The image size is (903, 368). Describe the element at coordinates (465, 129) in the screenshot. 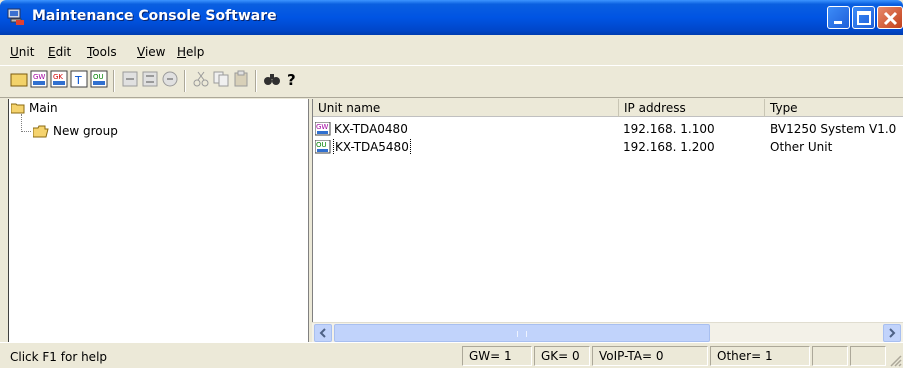

I see `cell-unit-name: GW KX-TDA0480` at that location.